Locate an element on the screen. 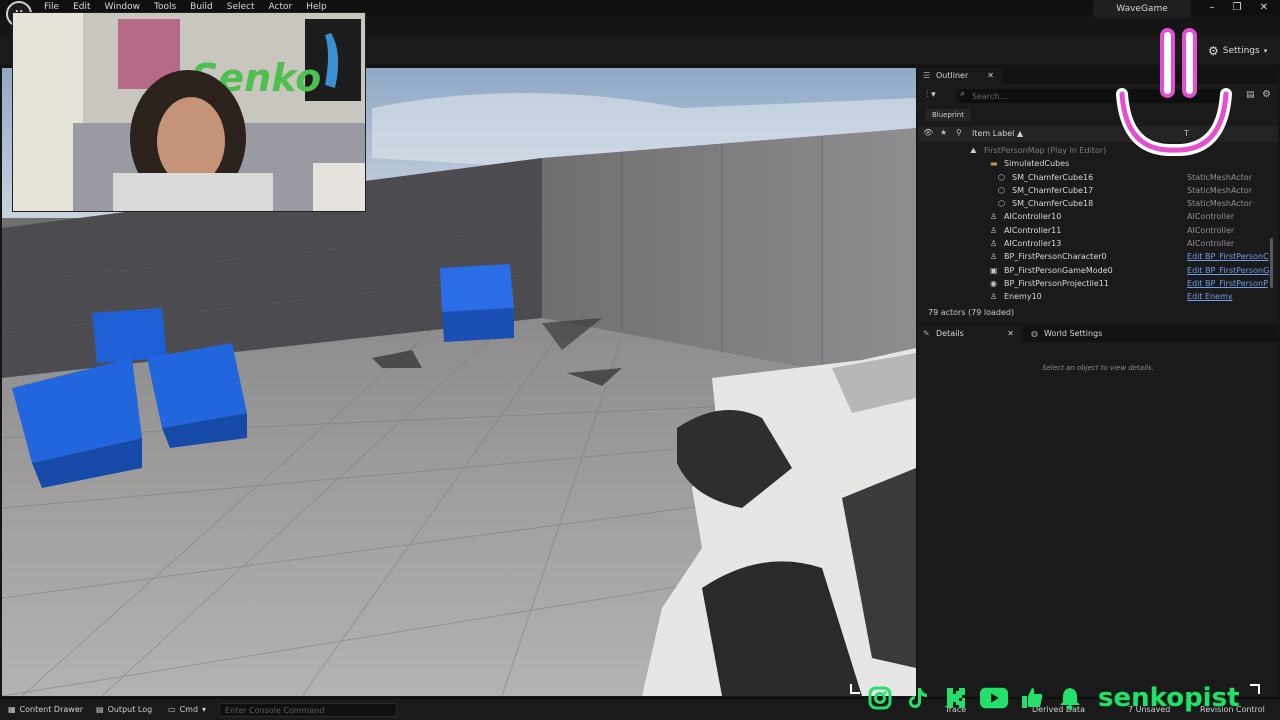 The height and width of the screenshot is (720, 1280). menu-select: Select is located at coordinates (241, 7).